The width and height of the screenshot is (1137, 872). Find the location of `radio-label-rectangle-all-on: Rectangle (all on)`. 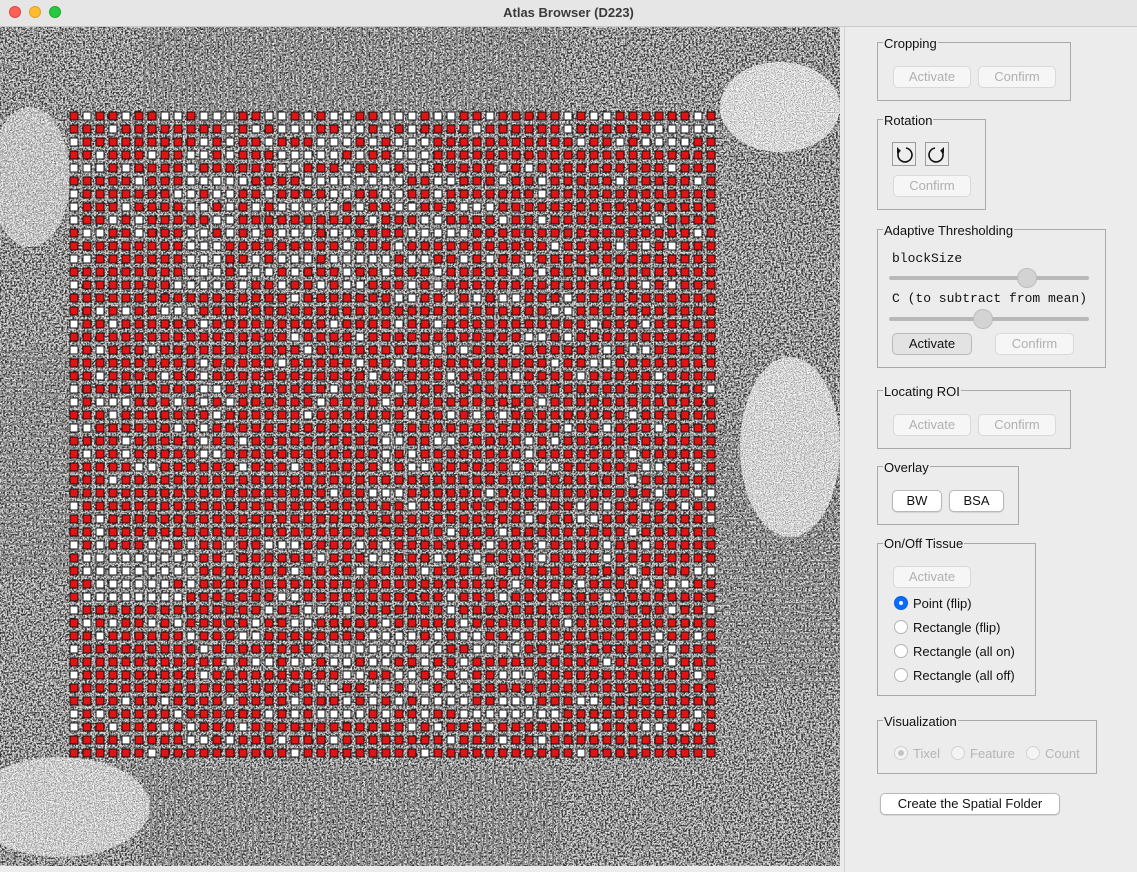

radio-label-rectangle-all-on: Rectangle (all on) is located at coordinates (964, 651).